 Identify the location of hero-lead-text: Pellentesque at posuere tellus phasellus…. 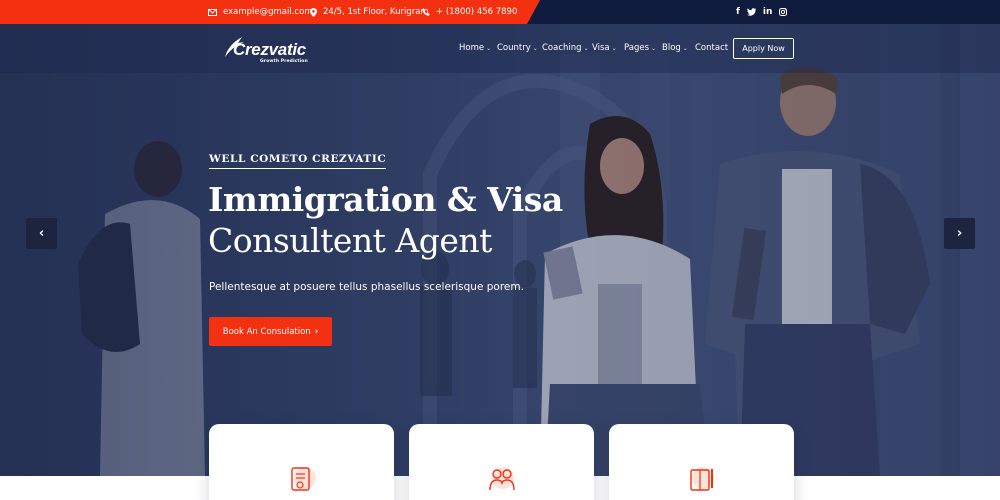
(366, 287).